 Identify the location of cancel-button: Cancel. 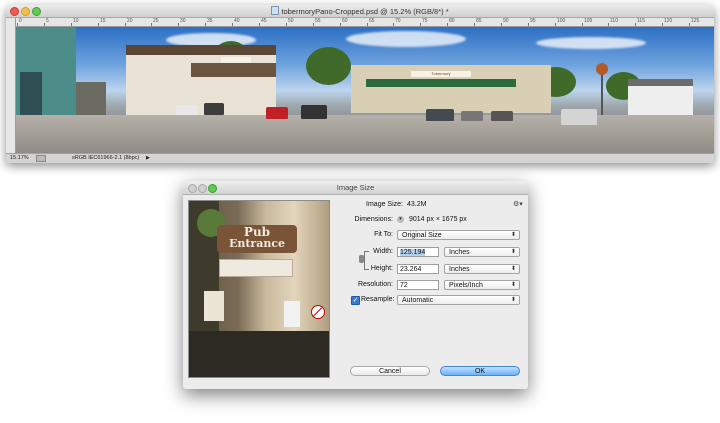
(390, 371).